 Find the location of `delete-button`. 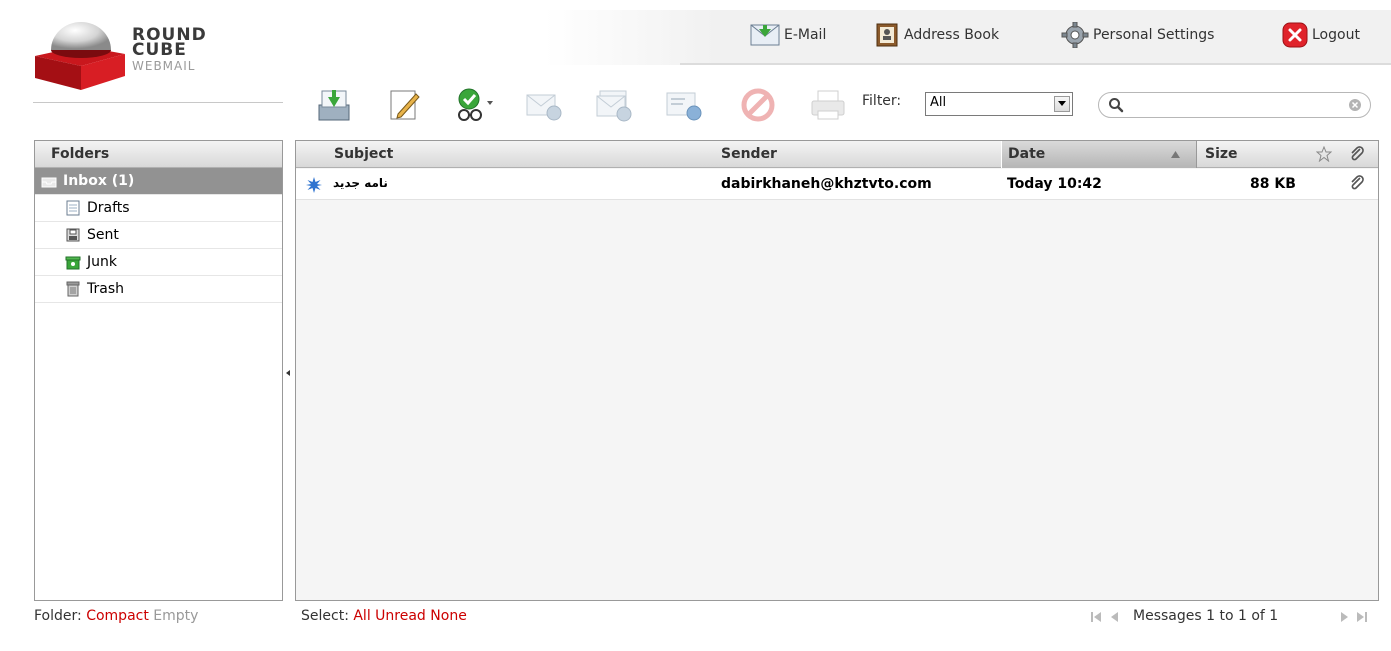

delete-button is located at coordinates (758, 105).